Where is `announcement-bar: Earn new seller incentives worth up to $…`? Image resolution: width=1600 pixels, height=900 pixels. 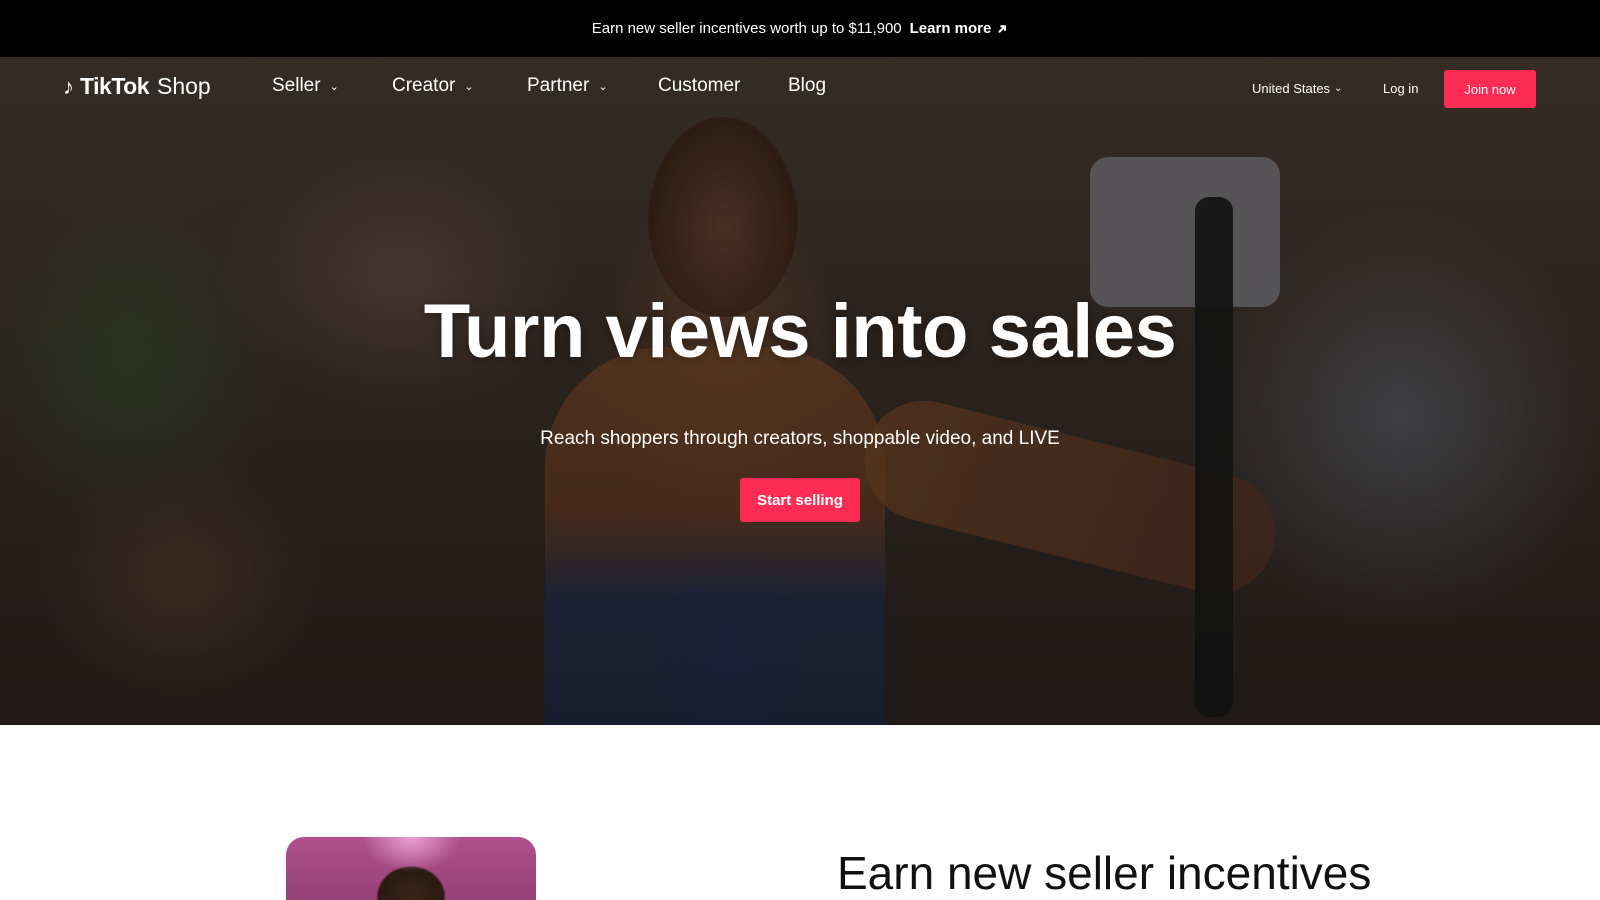
announcement-bar: Earn new seller incentives worth up to $… is located at coordinates (800, 28).